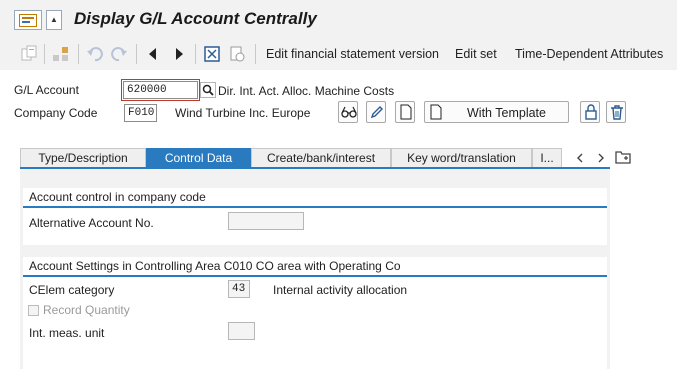  I want to click on with-template-label: With Template, so click(506, 113).